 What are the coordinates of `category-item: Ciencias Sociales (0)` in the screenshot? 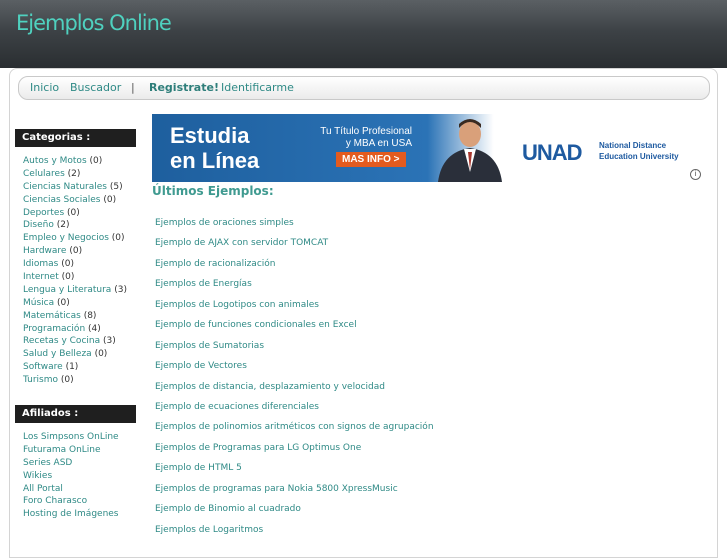 It's located at (75, 200).